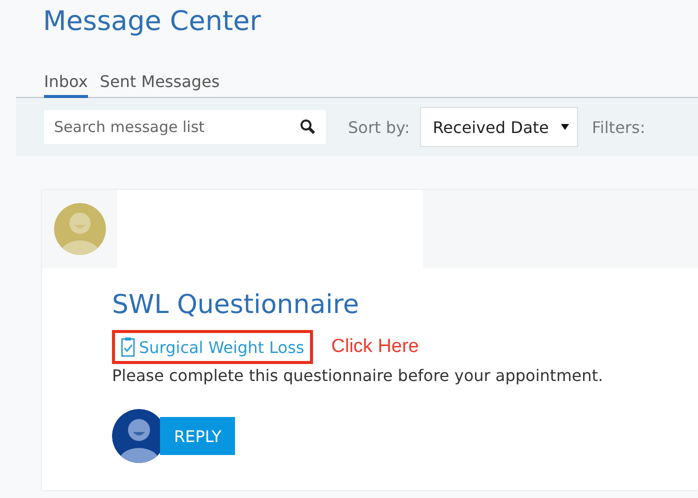 This screenshot has width=698, height=498. I want to click on clipboard-check-icon, so click(128, 347).